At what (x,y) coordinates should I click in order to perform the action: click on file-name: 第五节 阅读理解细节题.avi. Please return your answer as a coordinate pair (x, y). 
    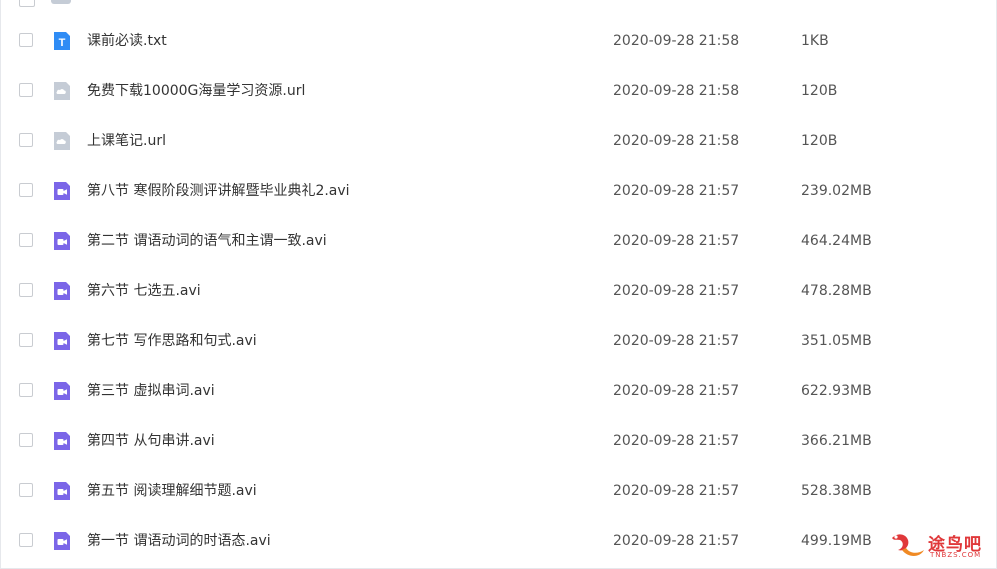
    Looking at the image, I should click on (172, 491).